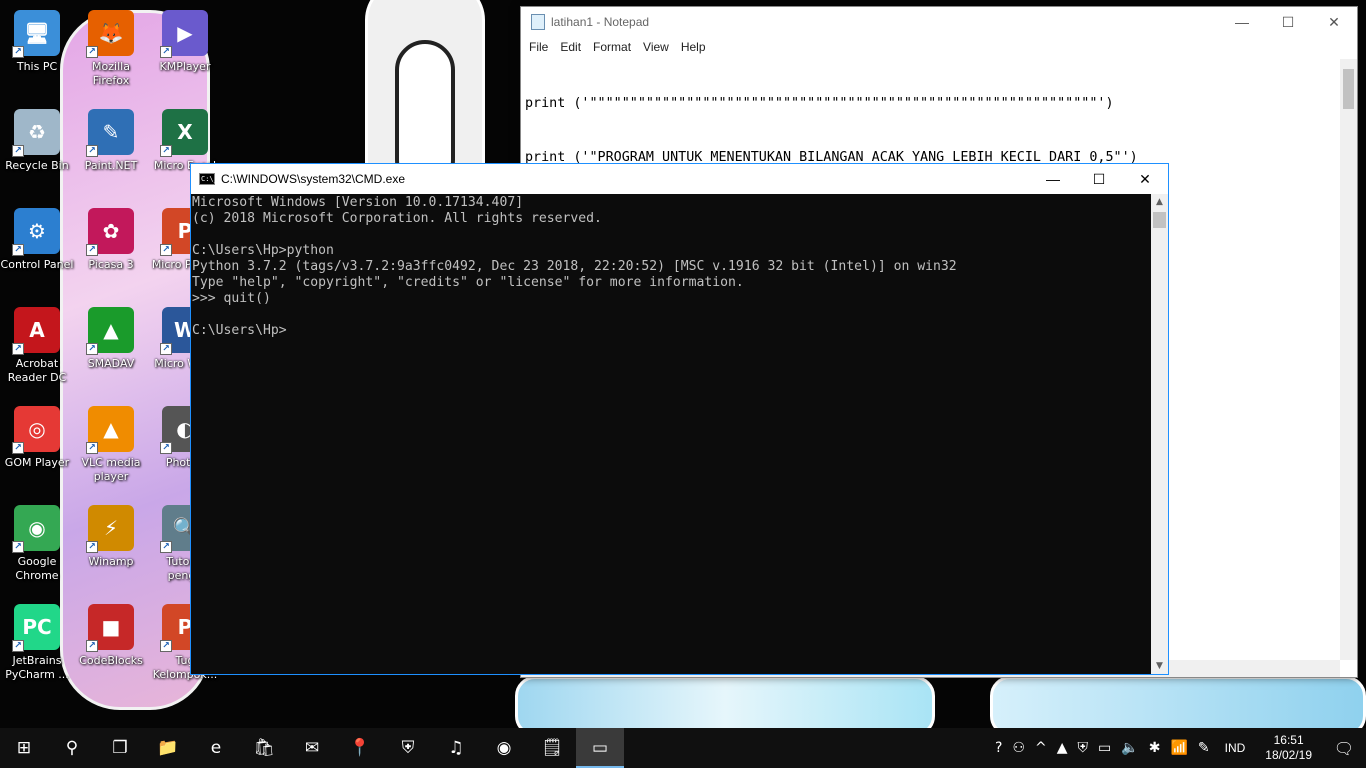 The width and height of the screenshot is (1366, 768). I want to click on taskbar-notepad: 🗒, so click(552, 748).